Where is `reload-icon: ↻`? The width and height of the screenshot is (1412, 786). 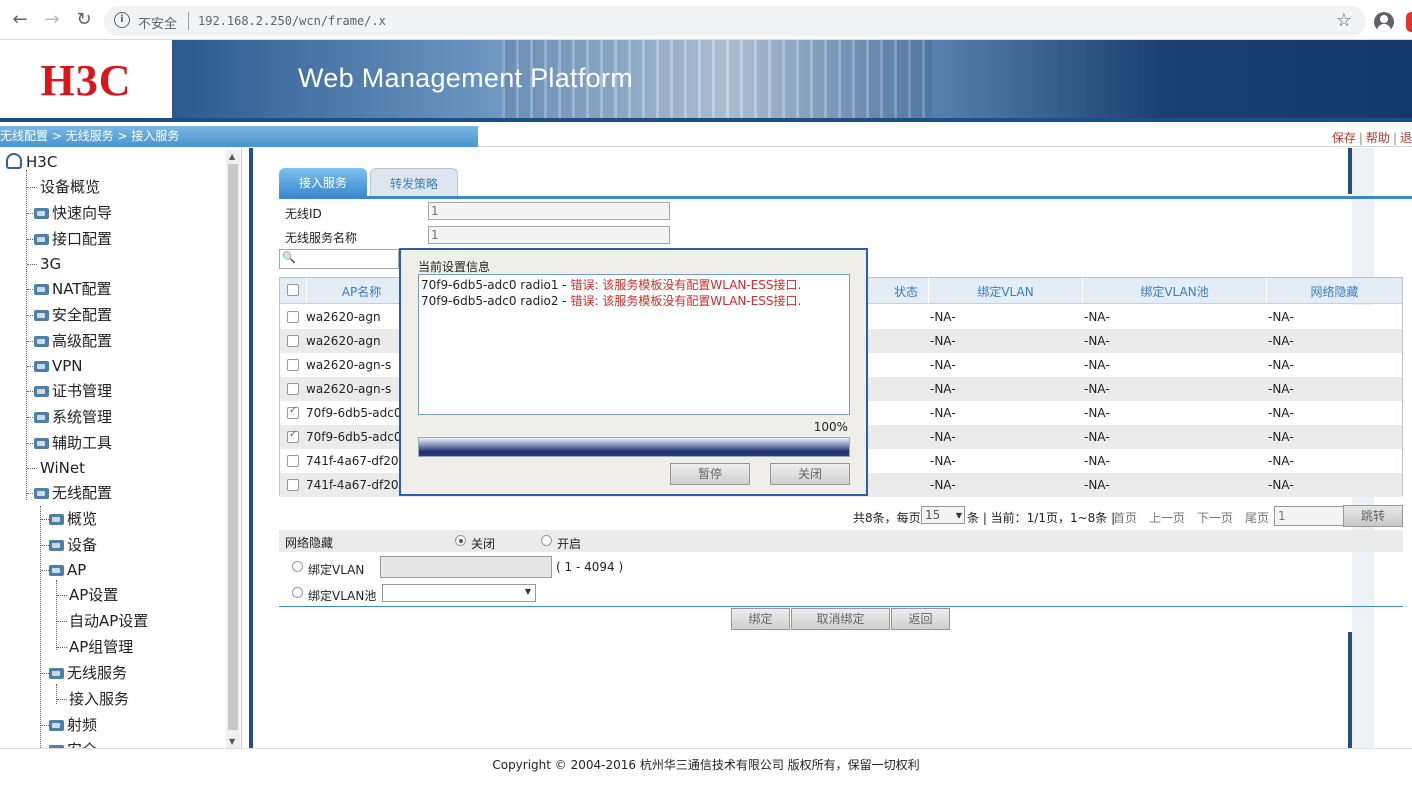
reload-icon: ↻ is located at coordinates (84, 20).